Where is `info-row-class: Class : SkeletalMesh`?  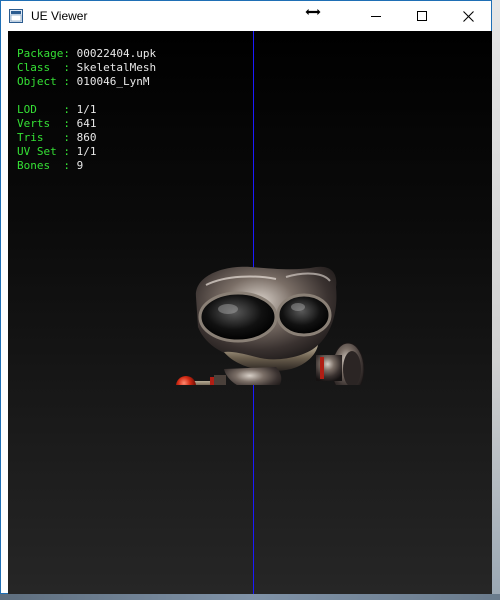
info-row-class: Class : SkeletalMesh is located at coordinates (87, 67).